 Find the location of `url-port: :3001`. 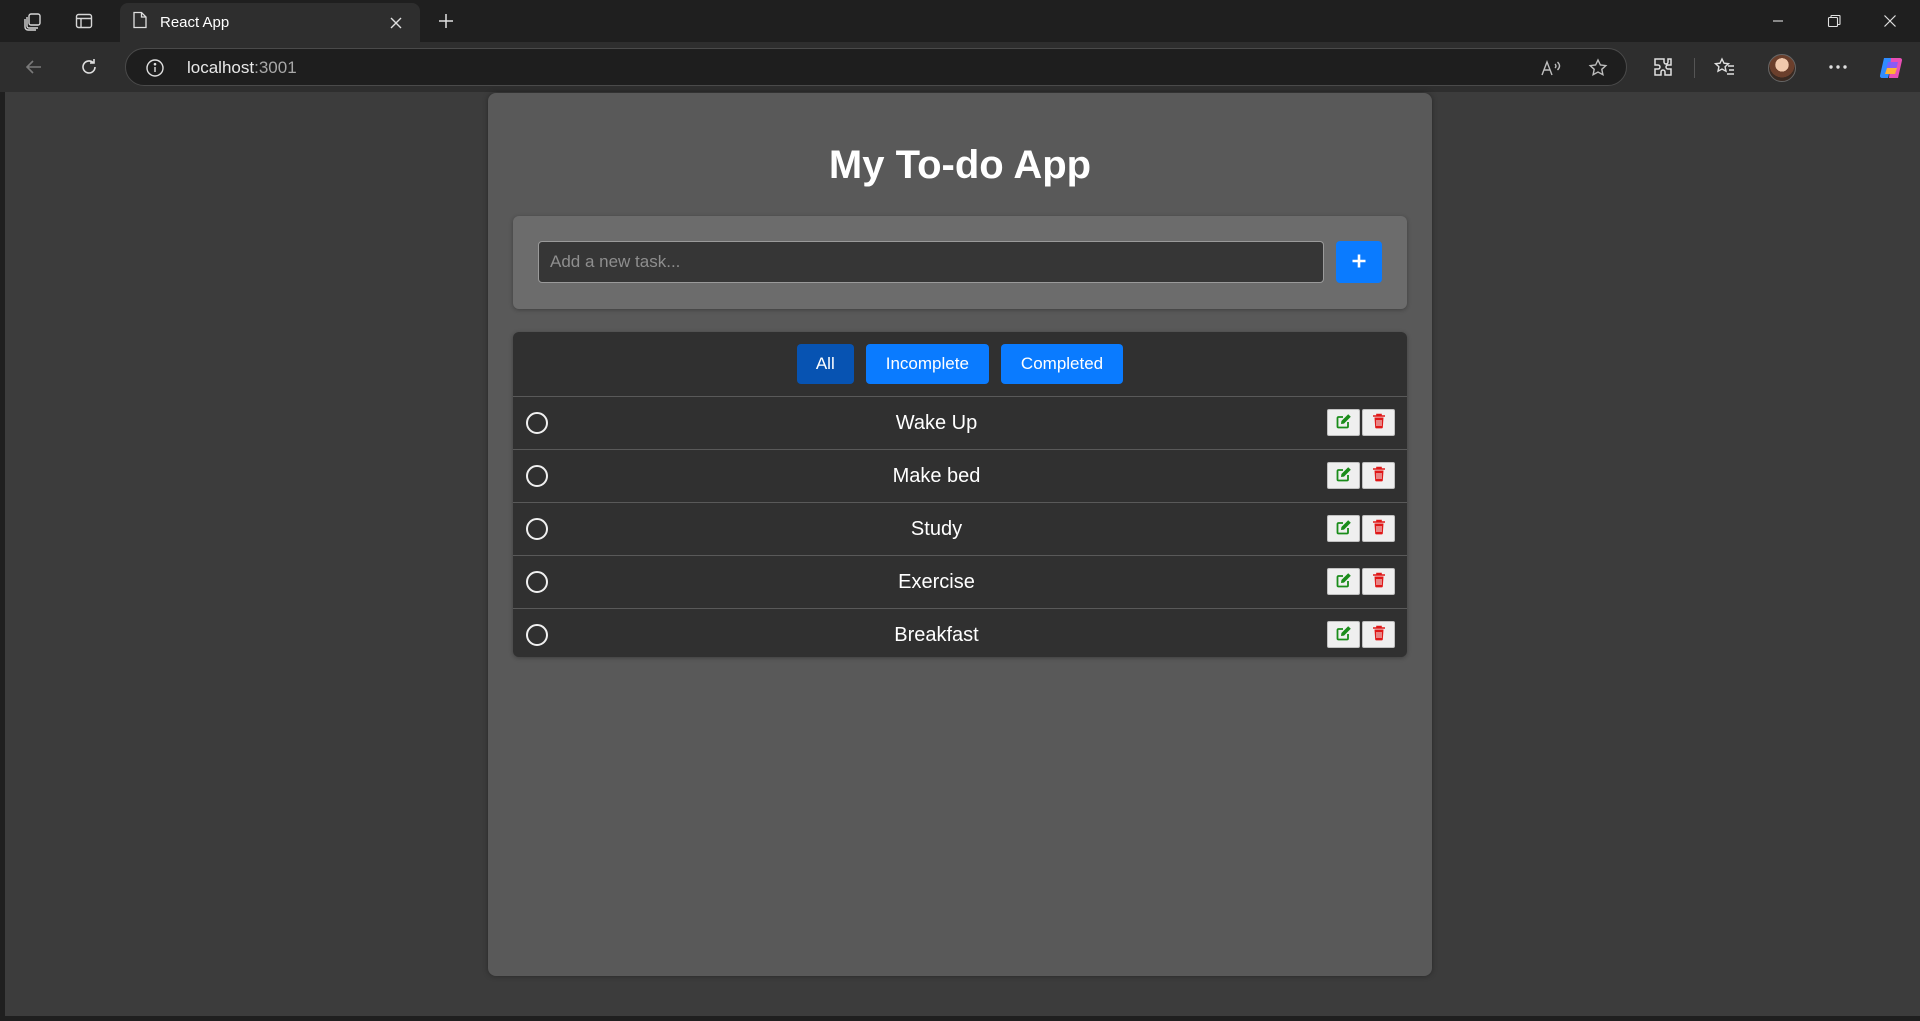

url-port: :3001 is located at coordinates (275, 67).